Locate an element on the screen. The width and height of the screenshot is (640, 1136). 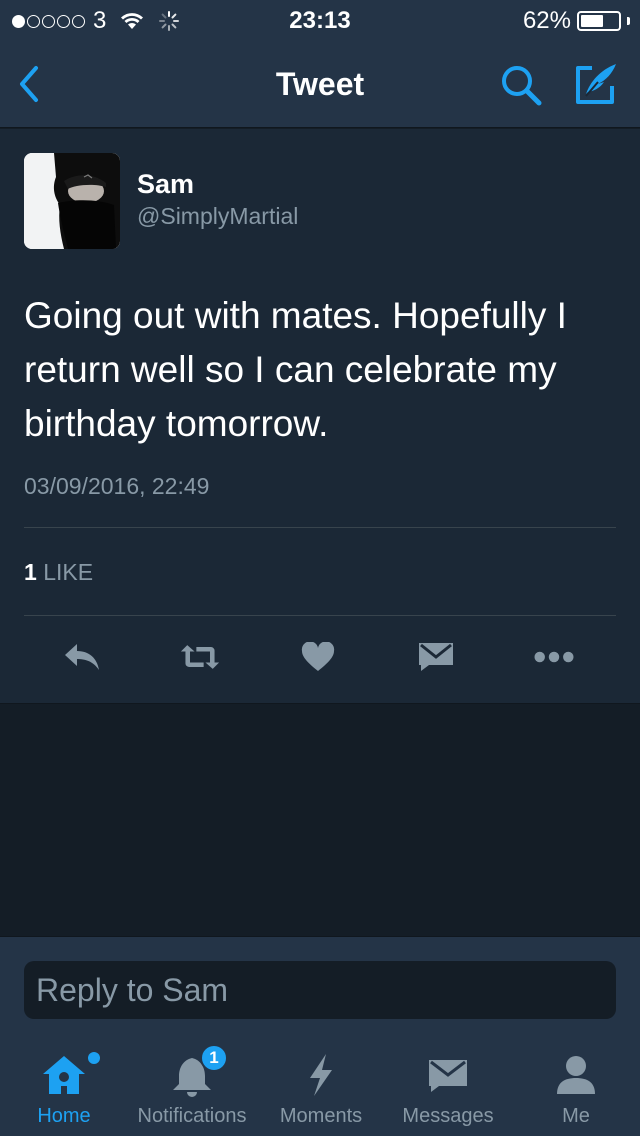
author-handle: @SimplyMartial is located at coordinates (217, 216).